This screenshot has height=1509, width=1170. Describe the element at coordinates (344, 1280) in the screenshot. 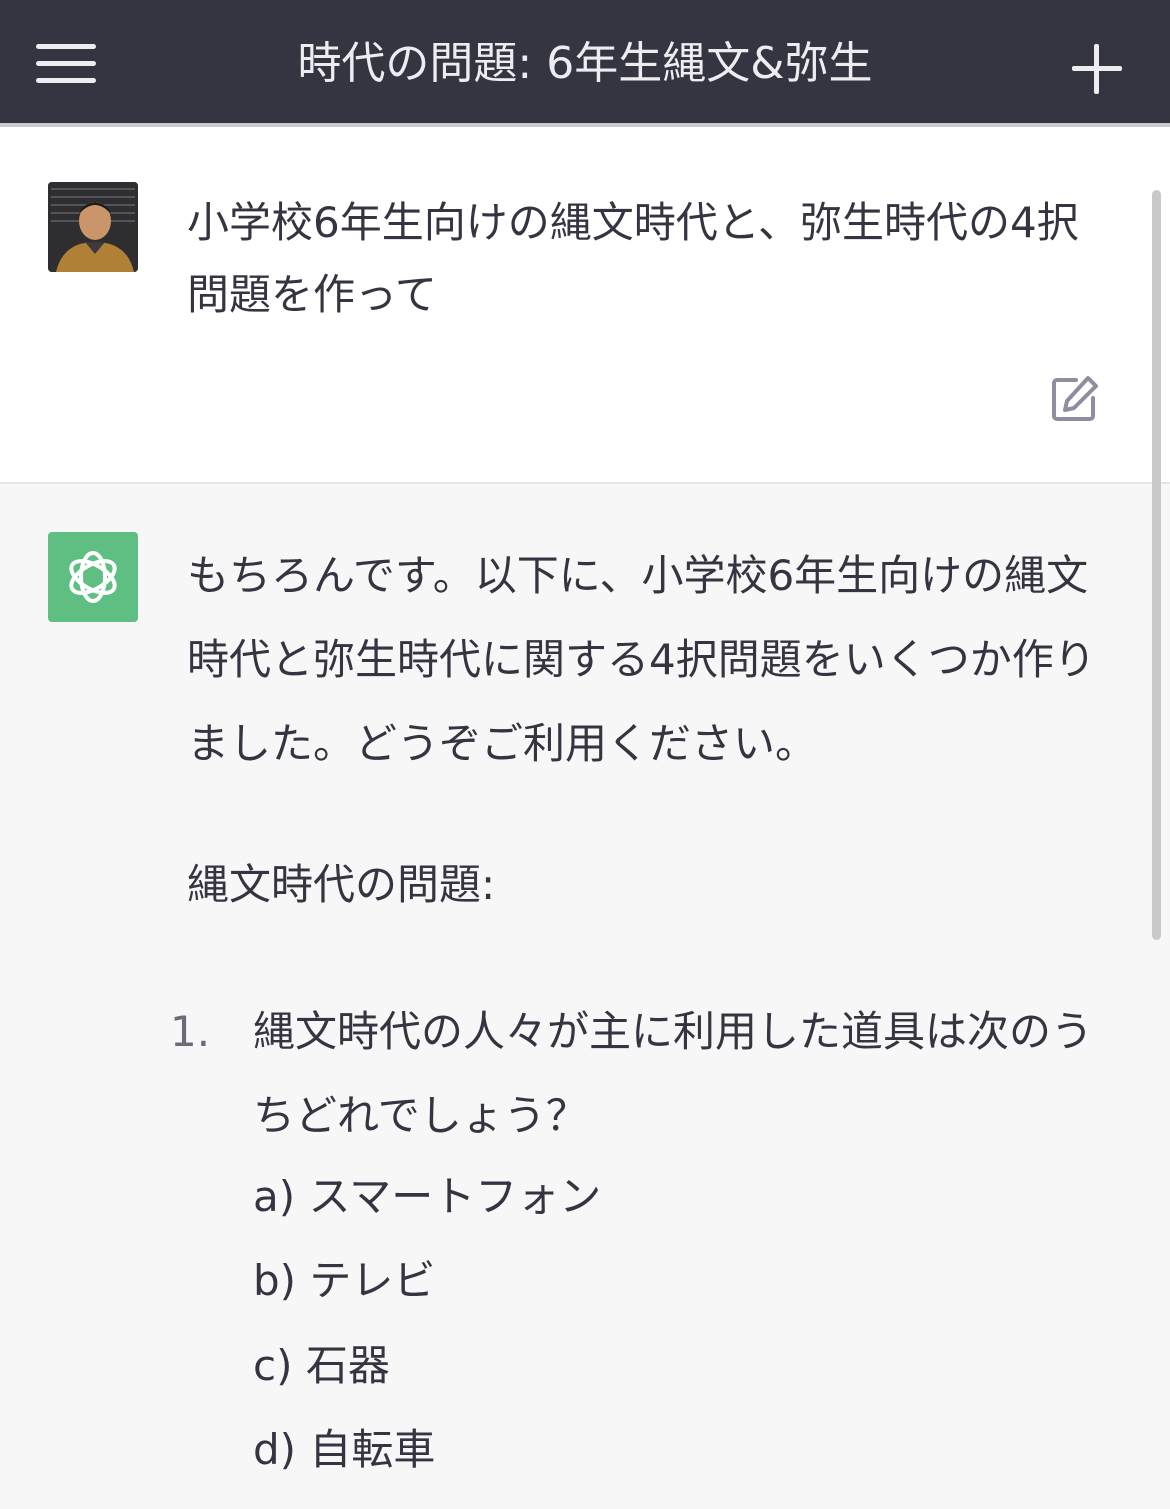

I see `option-b: b) テレビ` at that location.